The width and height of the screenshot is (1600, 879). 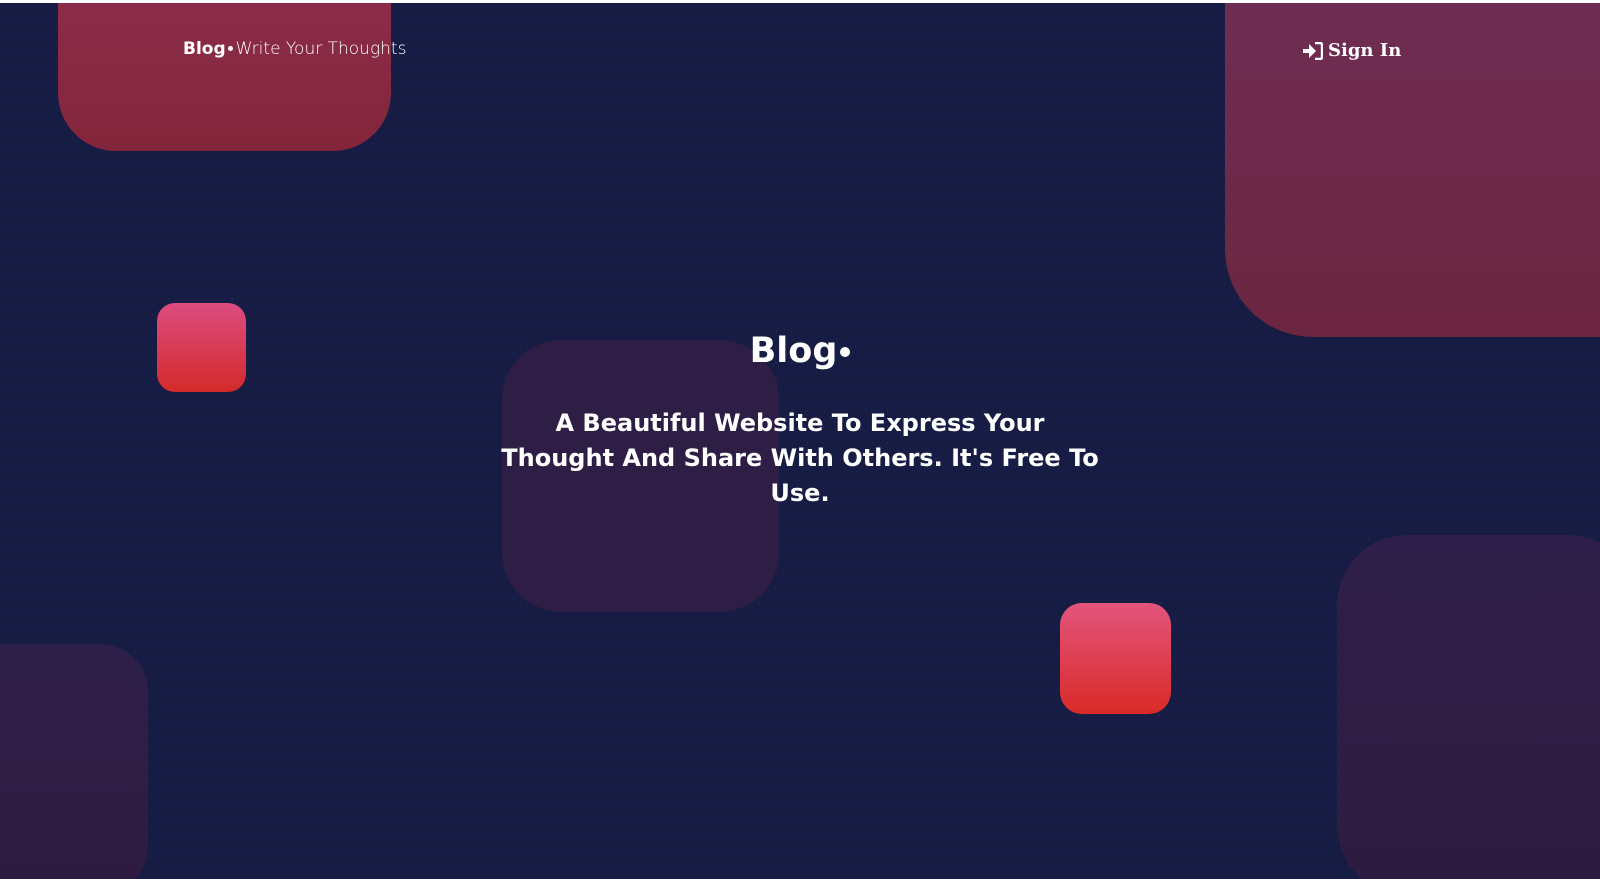 I want to click on sign-in-label: Sign In, so click(x=1365, y=50).